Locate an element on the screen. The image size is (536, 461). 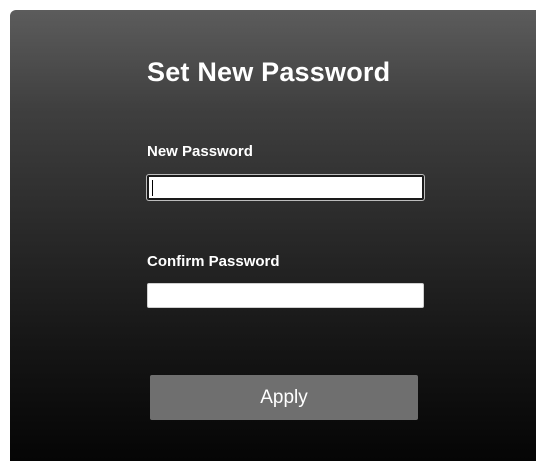
text-caret is located at coordinates (152, 188).